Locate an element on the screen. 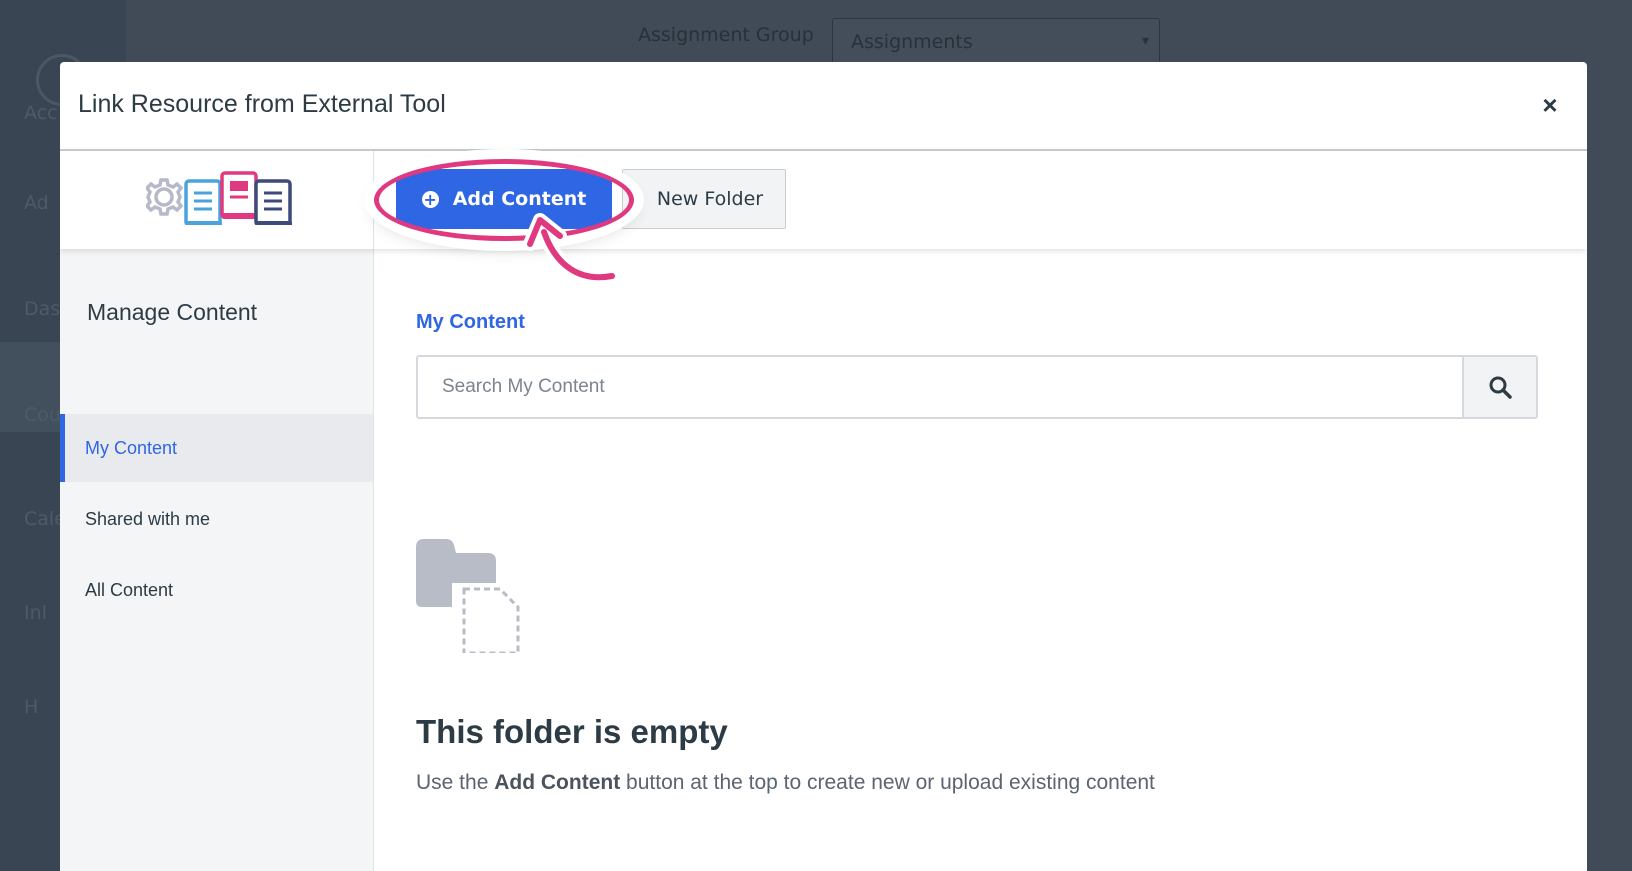  add-content-button: + Add Content is located at coordinates (504, 199).